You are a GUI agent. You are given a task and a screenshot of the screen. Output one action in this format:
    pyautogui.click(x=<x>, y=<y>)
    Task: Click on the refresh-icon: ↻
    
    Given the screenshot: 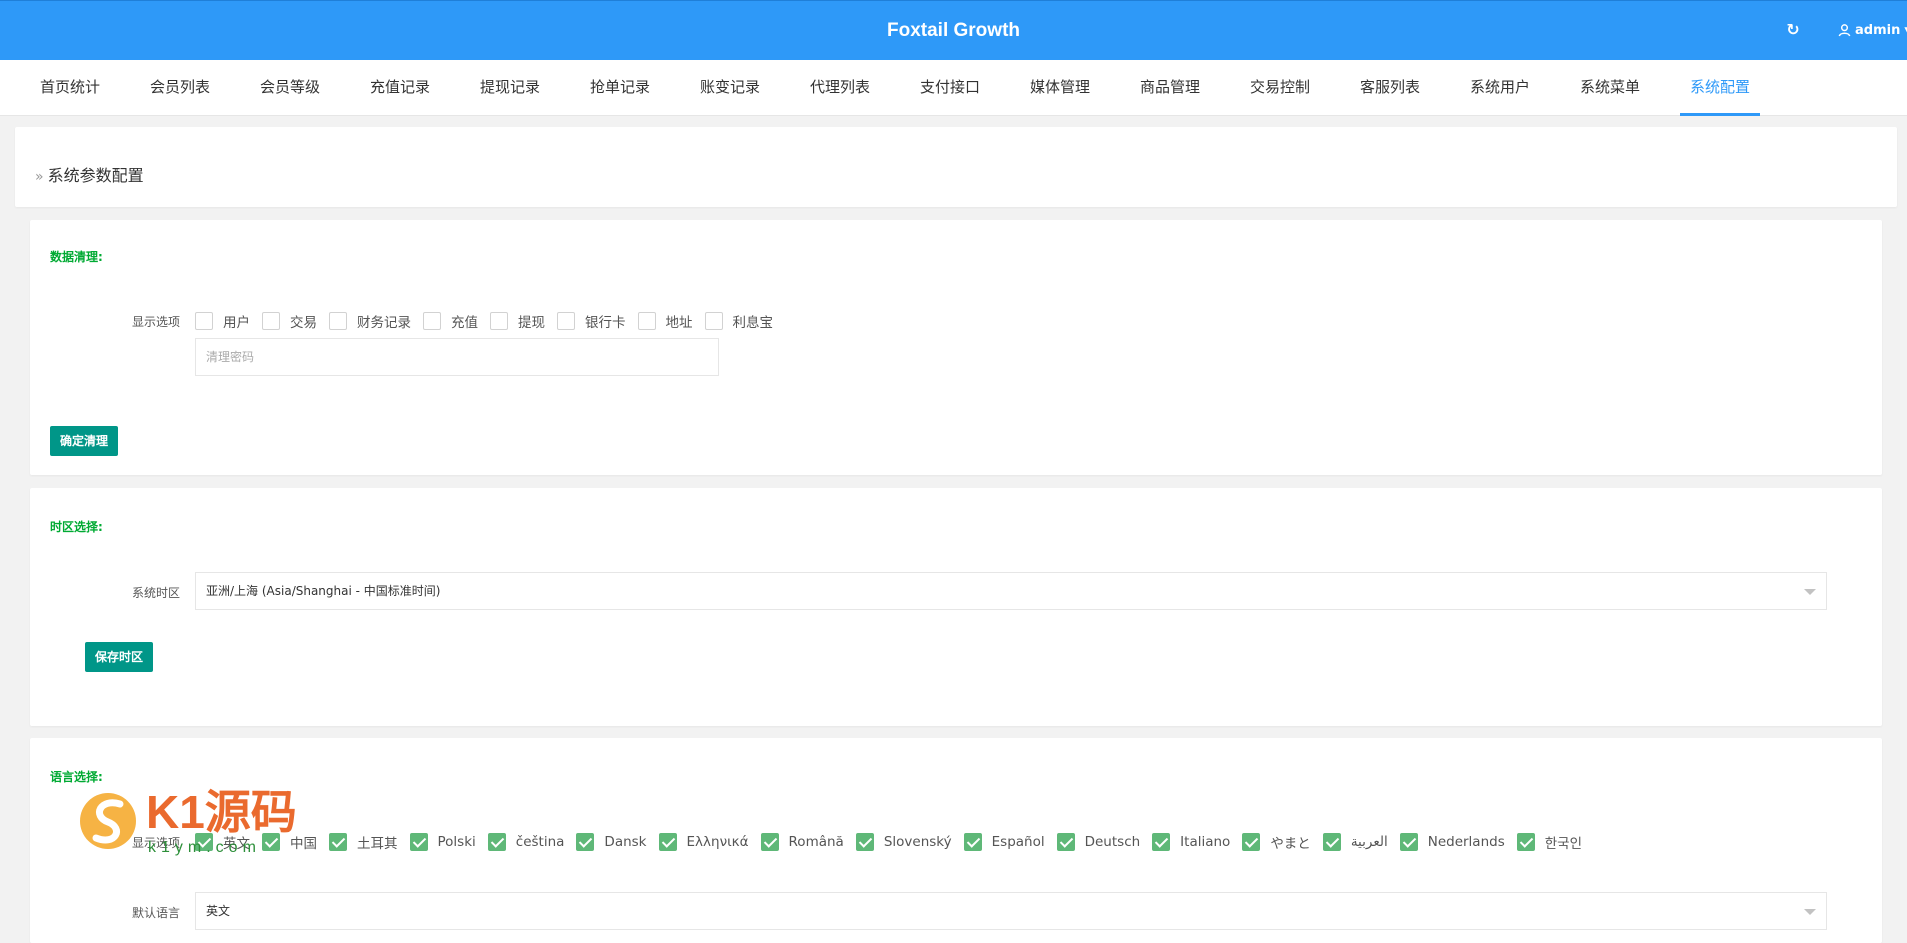 What is the action you would take?
    pyautogui.click(x=1793, y=30)
    